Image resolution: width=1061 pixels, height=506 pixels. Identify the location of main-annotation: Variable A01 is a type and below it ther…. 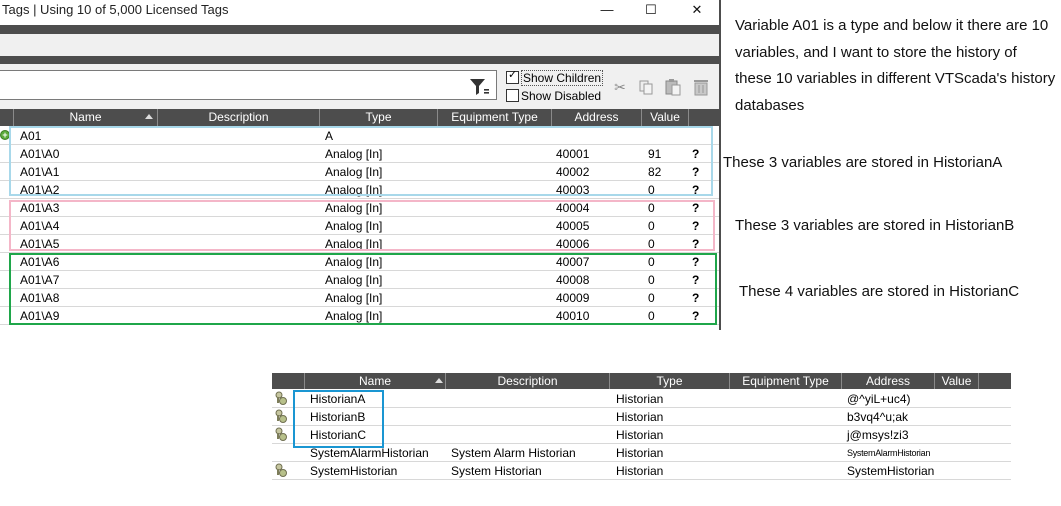
(895, 65).